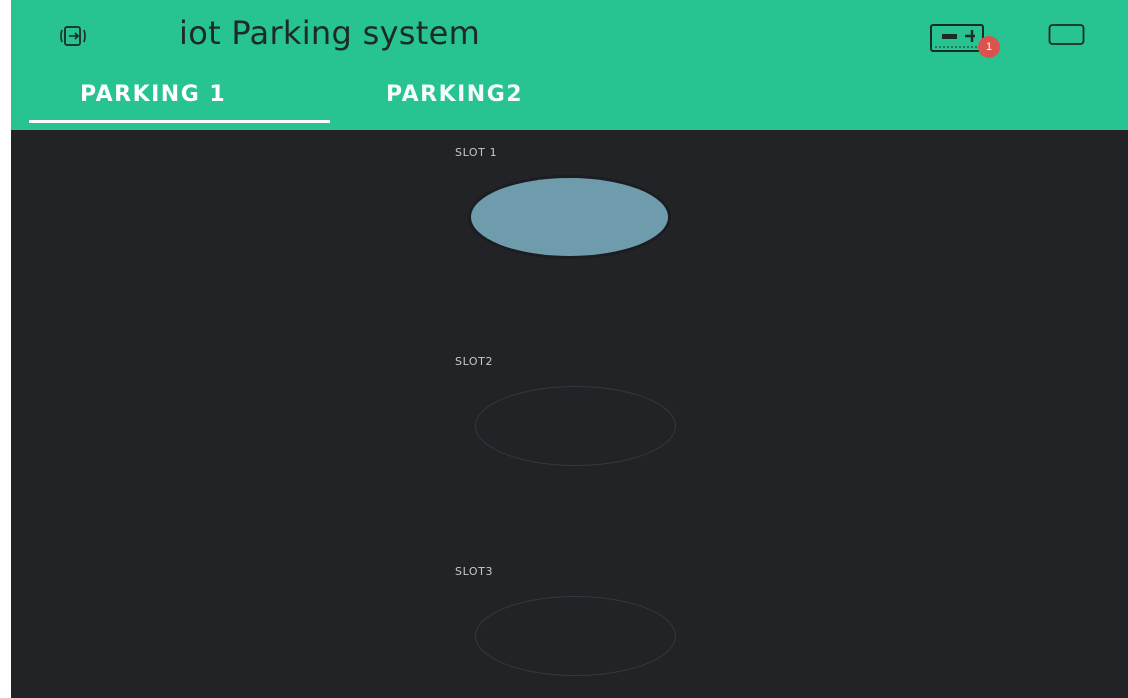  I want to click on slot-1-label: SLOT 1, so click(476, 152).